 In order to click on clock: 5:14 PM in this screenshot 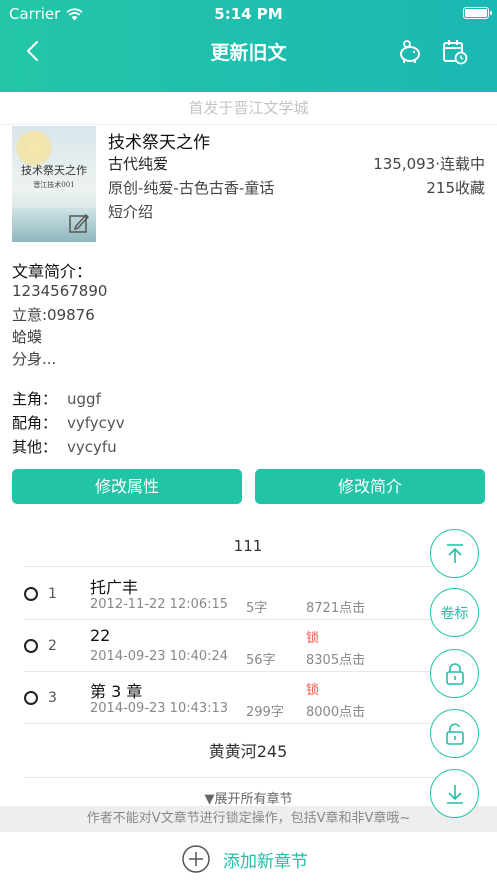, I will do `click(248, 14)`.